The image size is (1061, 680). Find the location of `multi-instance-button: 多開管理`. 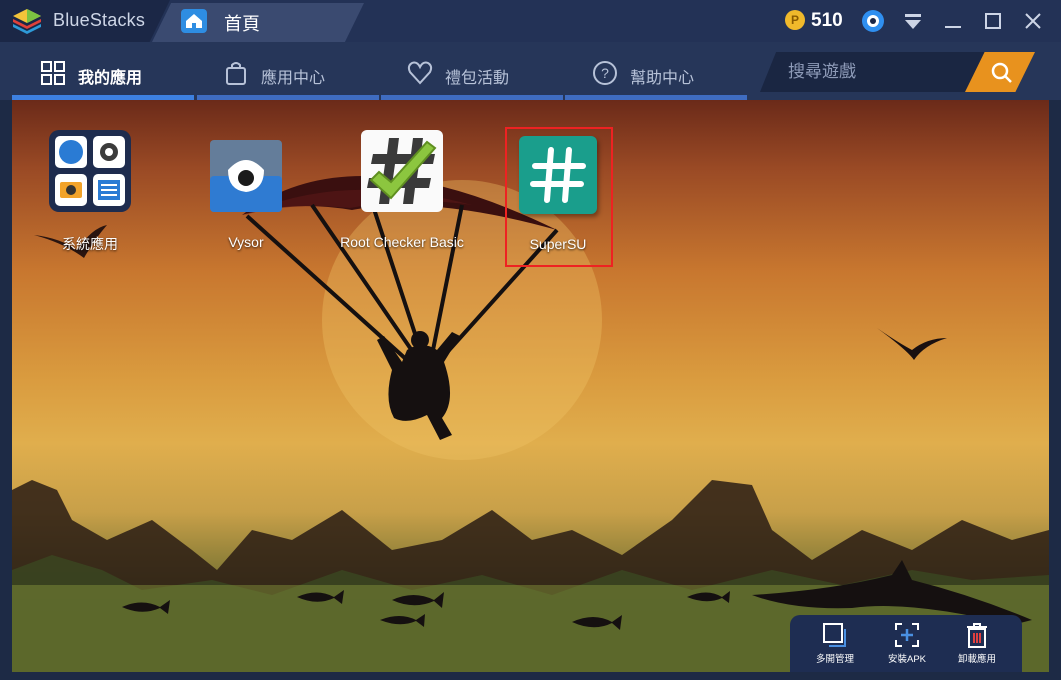

multi-instance-button: 多開管理 is located at coordinates (835, 643).